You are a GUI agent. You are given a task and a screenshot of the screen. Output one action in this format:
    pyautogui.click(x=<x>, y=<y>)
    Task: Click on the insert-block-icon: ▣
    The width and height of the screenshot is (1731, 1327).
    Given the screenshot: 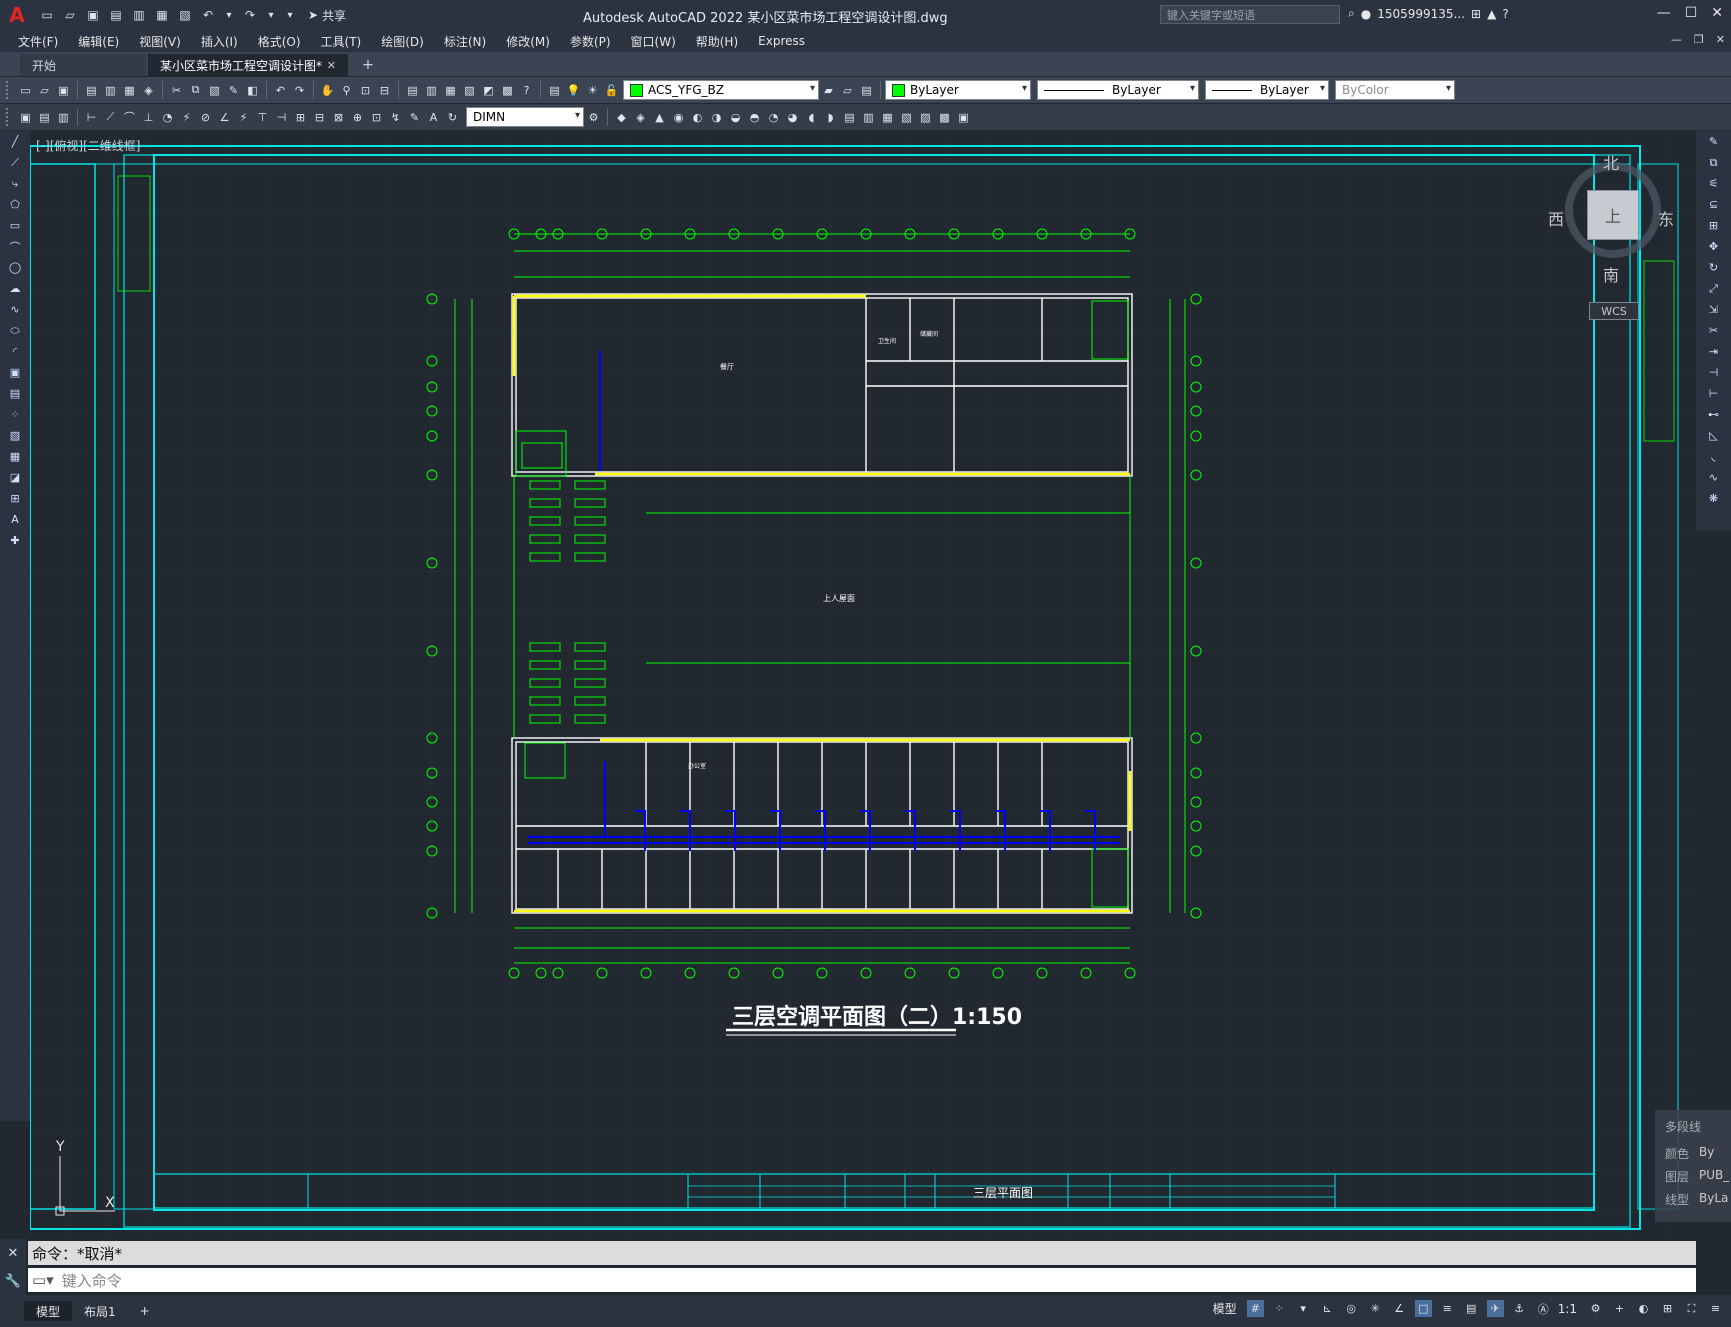 What is the action you would take?
    pyautogui.click(x=15, y=372)
    